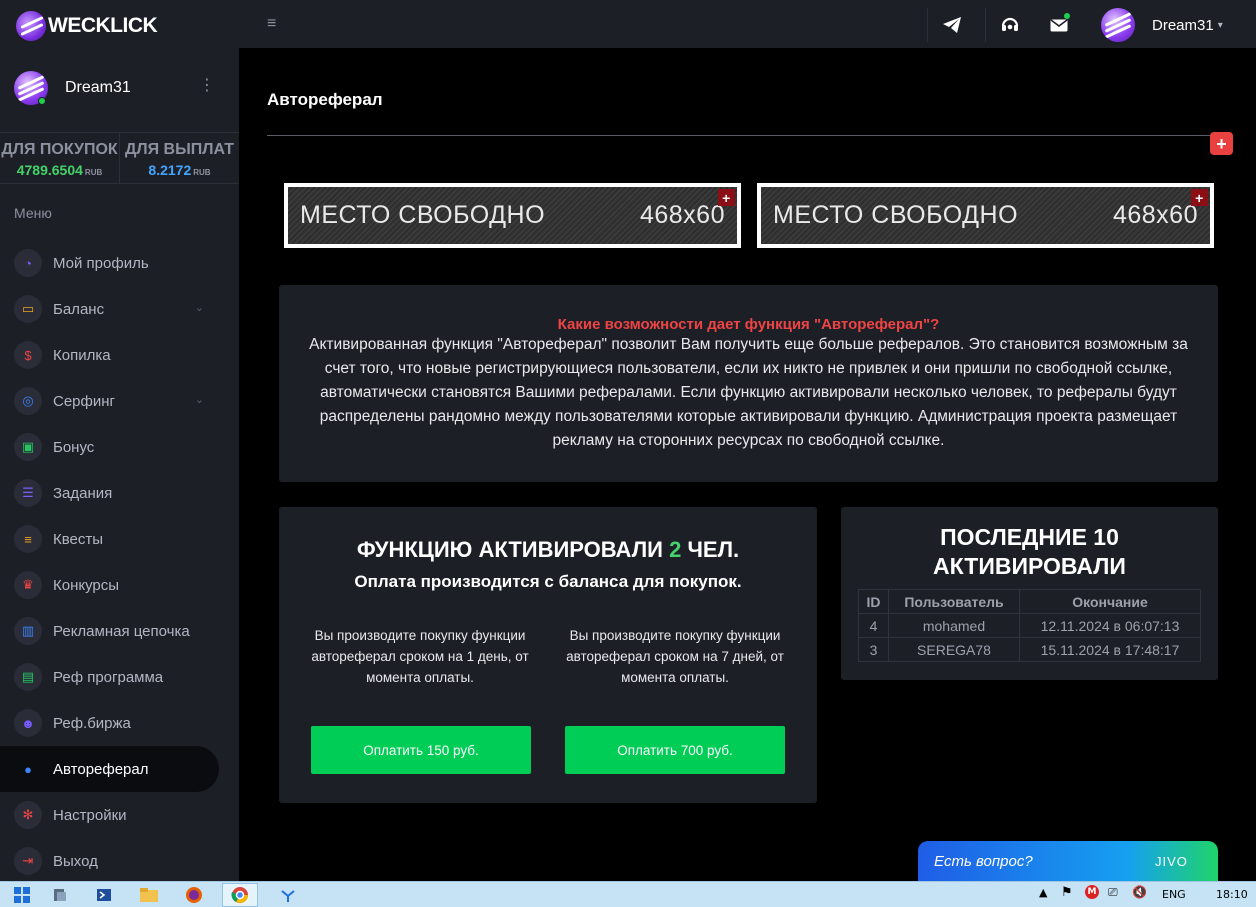  Describe the element at coordinates (1221, 143) in the screenshot. I see `add-banner-button: +` at that location.